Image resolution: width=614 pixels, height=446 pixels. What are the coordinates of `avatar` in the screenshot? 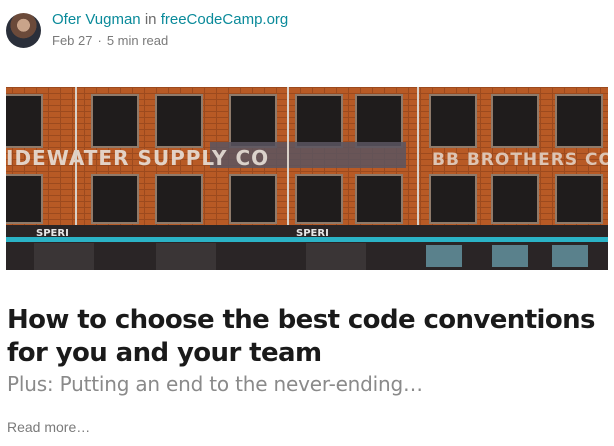 It's located at (23, 30).